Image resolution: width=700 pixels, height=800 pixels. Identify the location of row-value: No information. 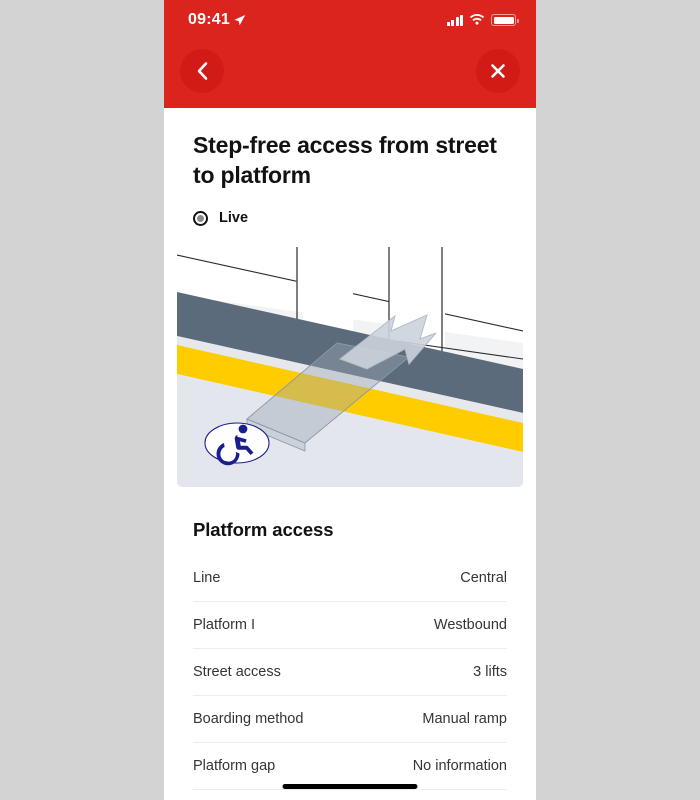
(459, 766).